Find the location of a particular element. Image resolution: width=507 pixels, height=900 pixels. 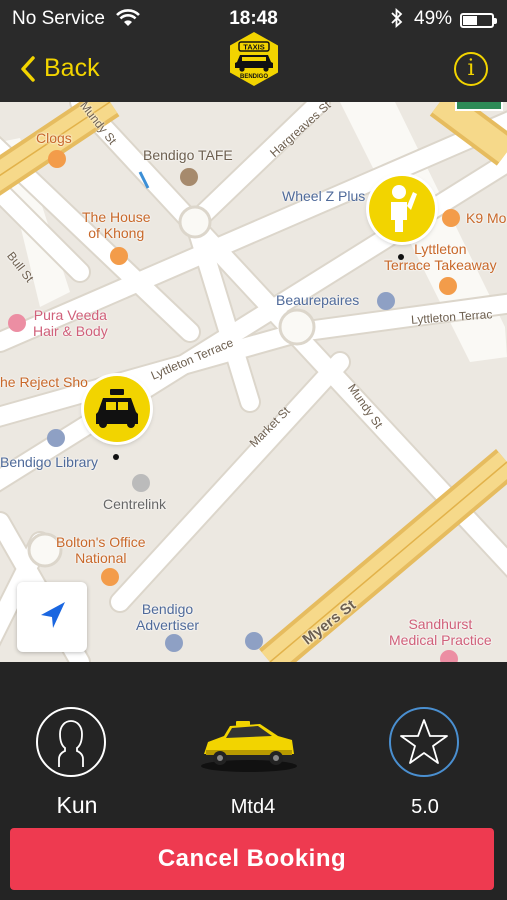

svg-text: TAXIS is located at coordinates (254, 47).